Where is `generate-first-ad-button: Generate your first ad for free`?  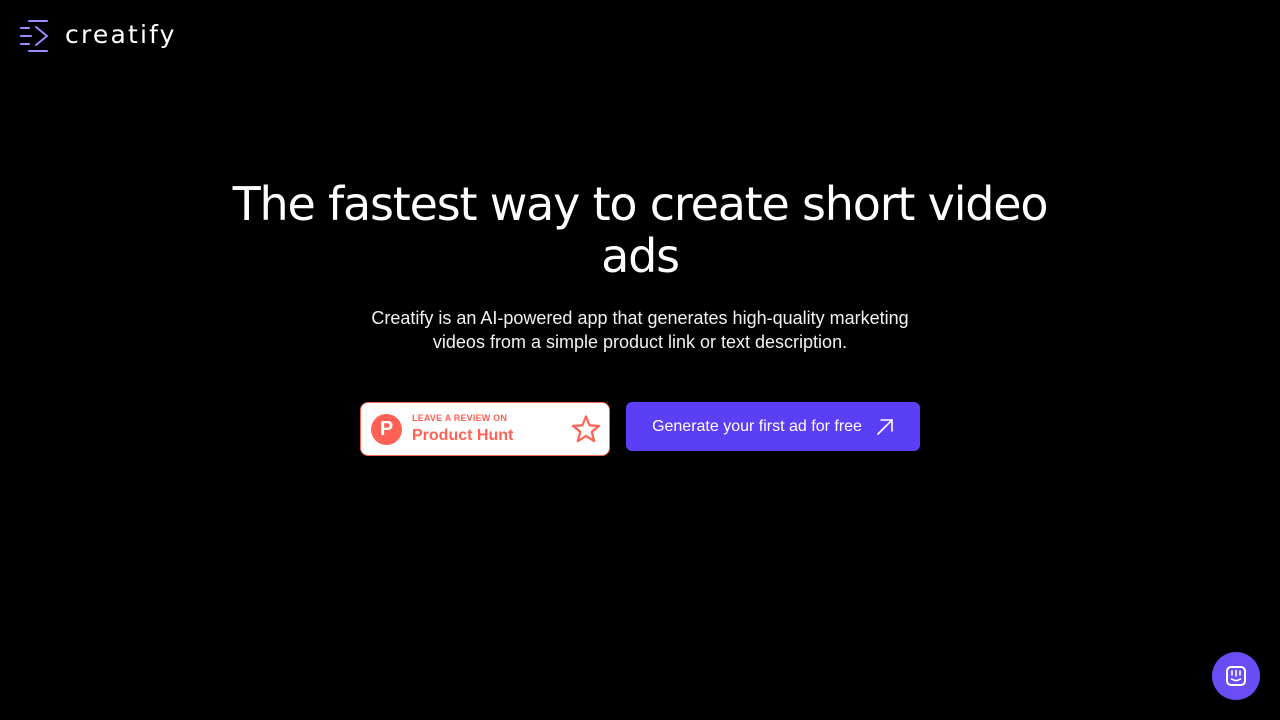
generate-first-ad-button: Generate your first ad for free is located at coordinates (773, 426).